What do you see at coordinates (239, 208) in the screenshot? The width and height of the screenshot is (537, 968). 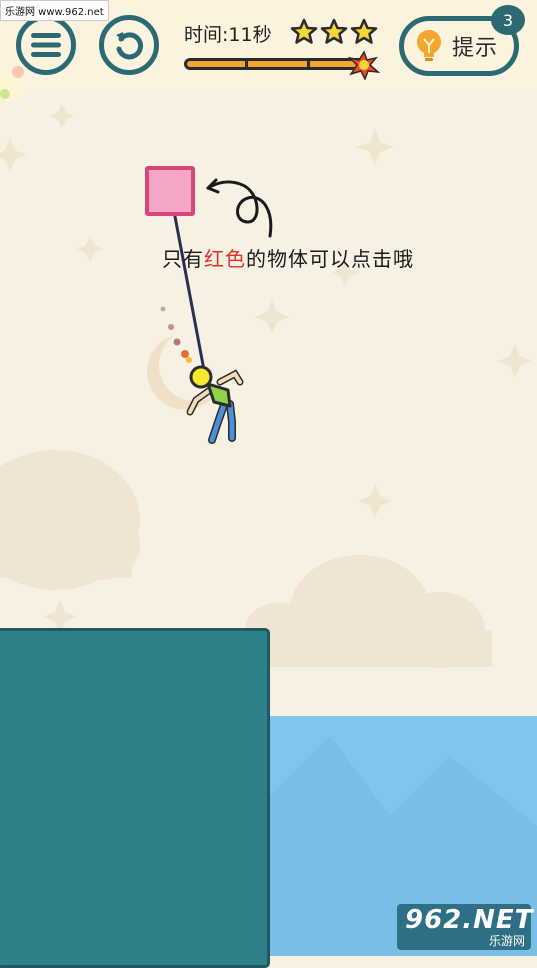 I see `curly-arrow-icon` at bounding box center [239, 208].